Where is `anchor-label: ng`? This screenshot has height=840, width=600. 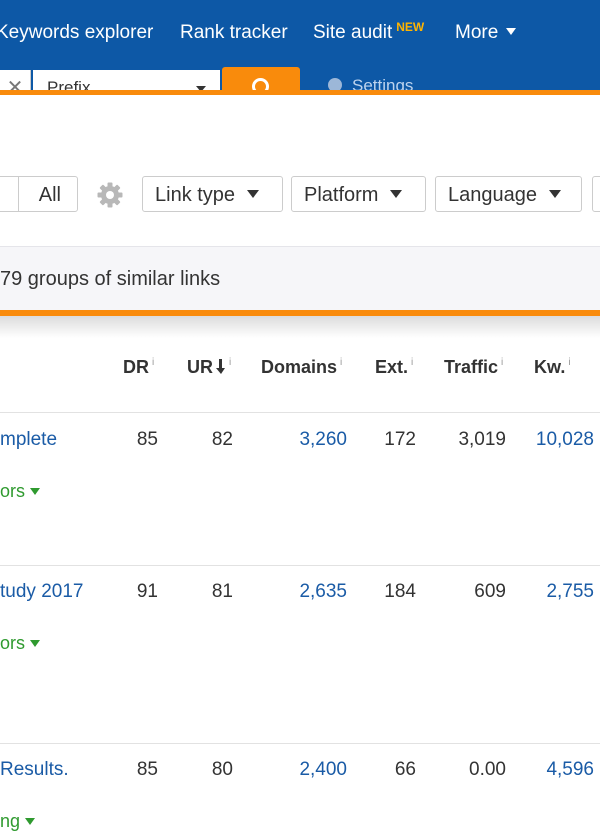
anchor-label: ng is located at coordinates (10, 821).